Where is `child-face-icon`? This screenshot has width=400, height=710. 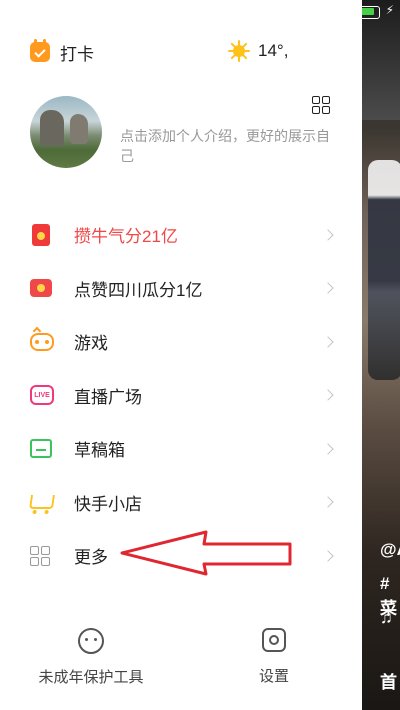 child-face-icon is located at coordinates (91, 641).